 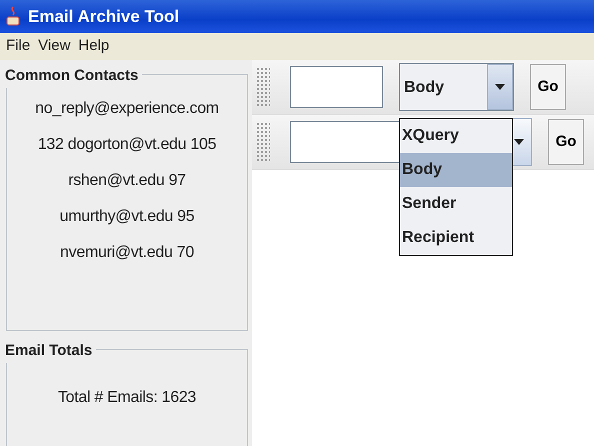 I want to click on total-count: Total # Emails: 1623, so click(x=127, y=398).